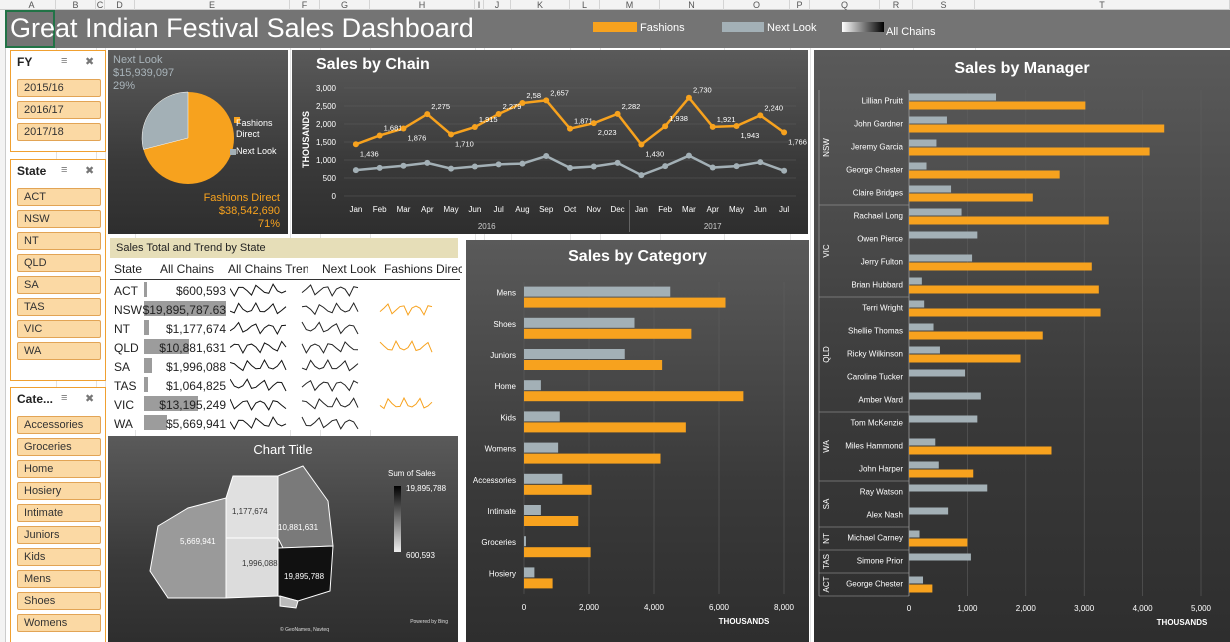  Describe the element at coordinates (100, 5) in the screenshot. I see `column-header-C: C` at that location.